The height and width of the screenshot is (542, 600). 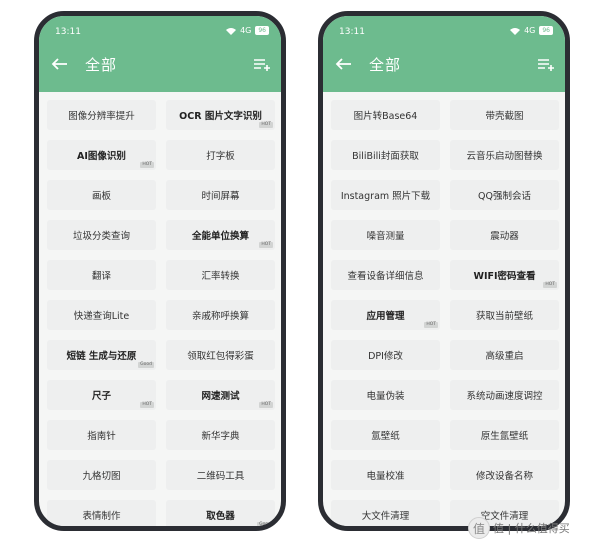 I want to click on tool-tile: QQ强制会话, so click(x=504, y=195).